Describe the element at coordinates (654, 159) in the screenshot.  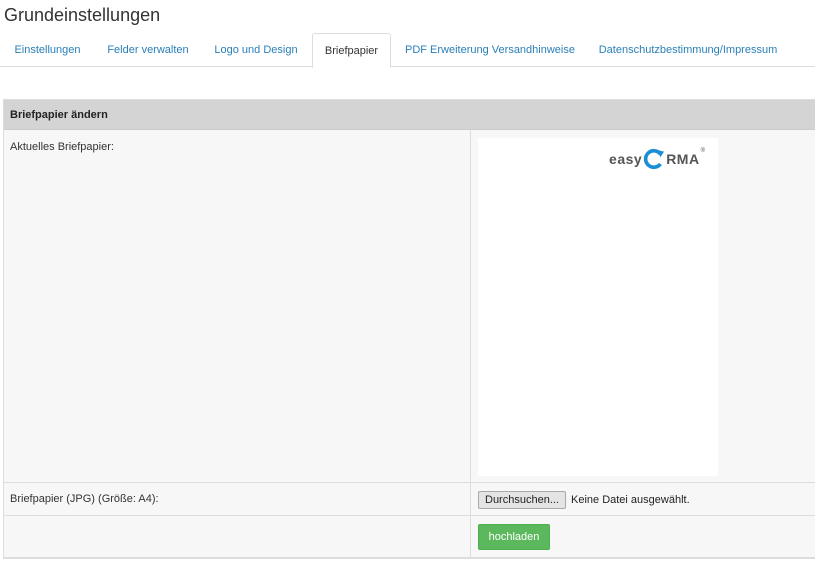
I see `refresh-c-icon` at that location.